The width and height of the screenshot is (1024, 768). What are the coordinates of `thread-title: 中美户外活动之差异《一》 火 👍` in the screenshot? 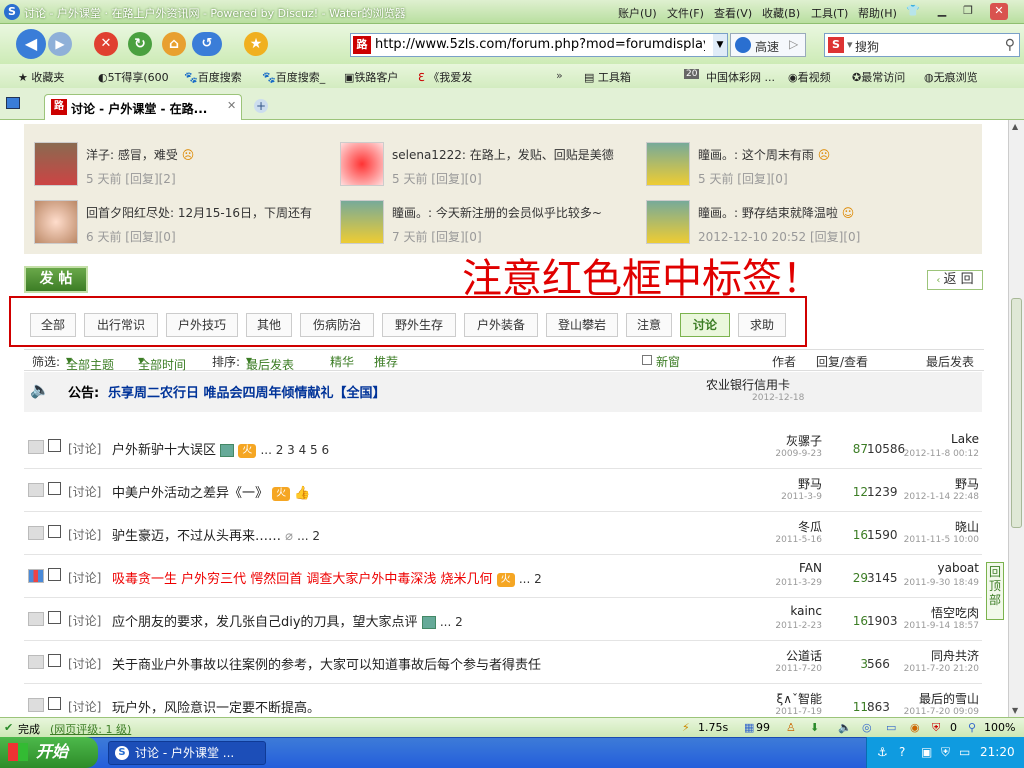 It's located at (211, 491).